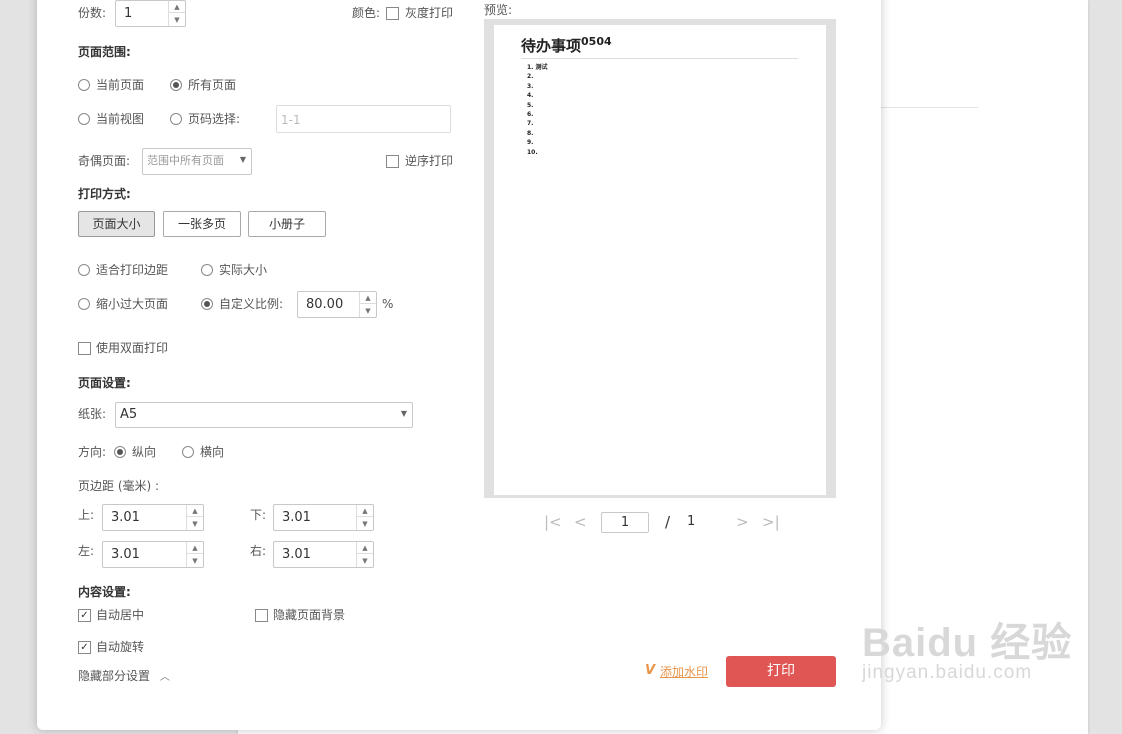  Describe the element at coordinates (207, 270) in the screenshot. I see `actual-size-radio` at that location.